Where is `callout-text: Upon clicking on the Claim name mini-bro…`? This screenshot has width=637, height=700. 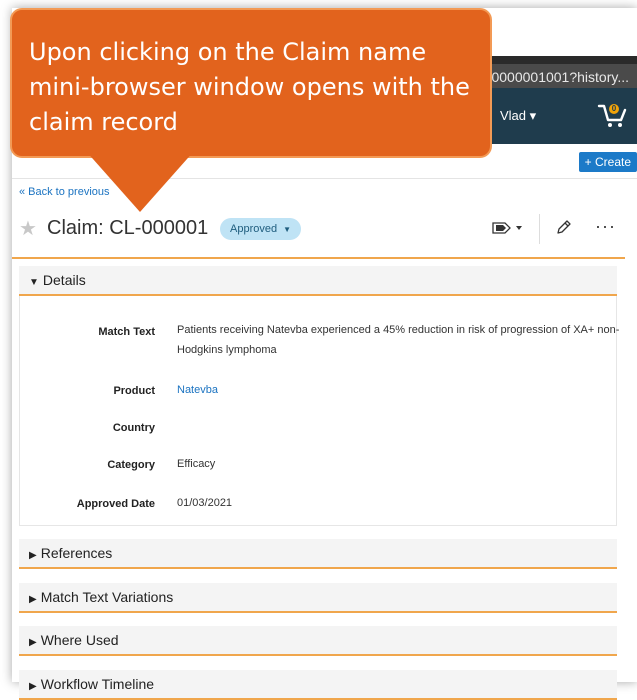 callout-text: Upon clicking on the Claim name mini-bro… is located at coordinates (249, 87).